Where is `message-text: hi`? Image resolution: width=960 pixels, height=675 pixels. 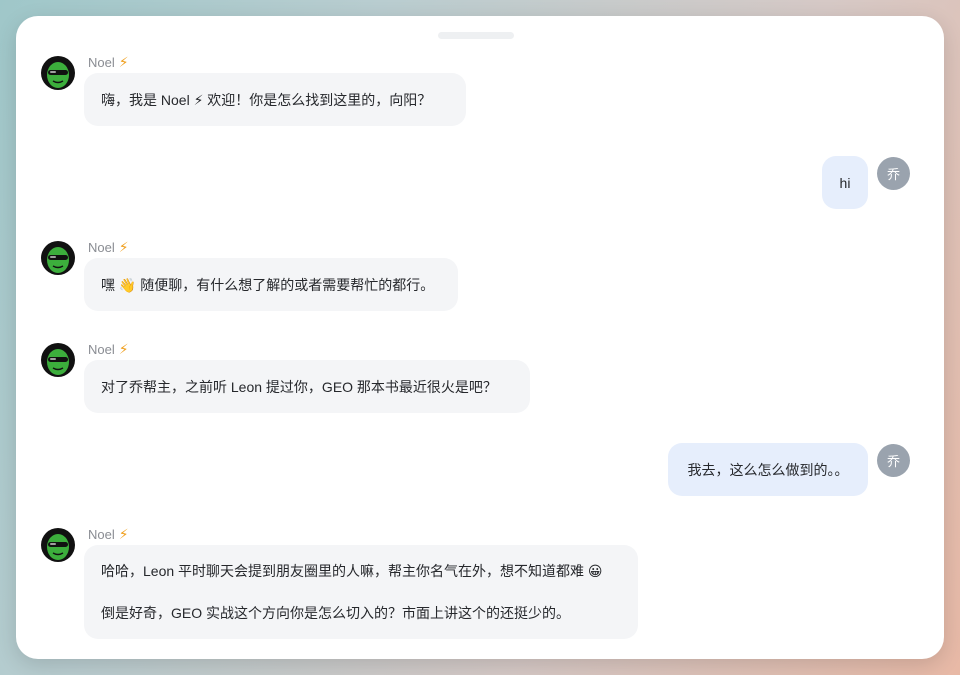
message-text: hi is located at coordinates (845, 182).